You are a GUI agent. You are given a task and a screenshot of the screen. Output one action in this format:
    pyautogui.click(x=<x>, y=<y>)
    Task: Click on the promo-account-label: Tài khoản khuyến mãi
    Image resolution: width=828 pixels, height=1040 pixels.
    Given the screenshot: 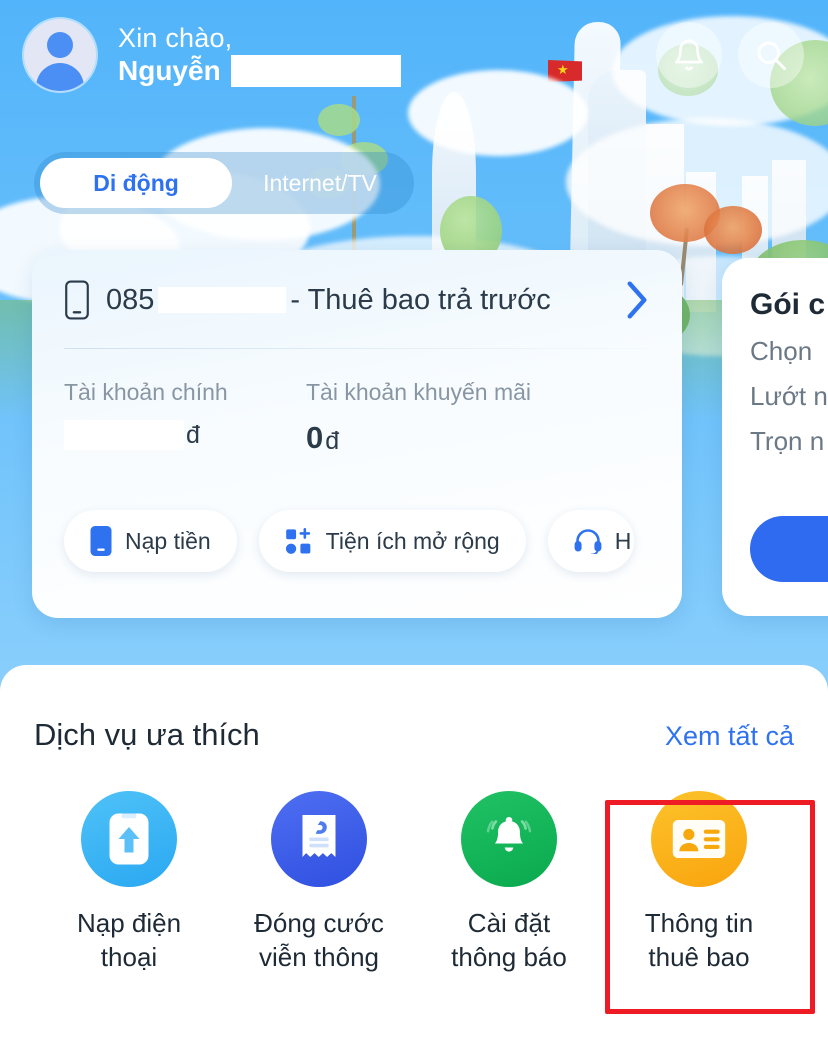 What is the action you would take?
    pyautogui.click(x=419, y=392)
    